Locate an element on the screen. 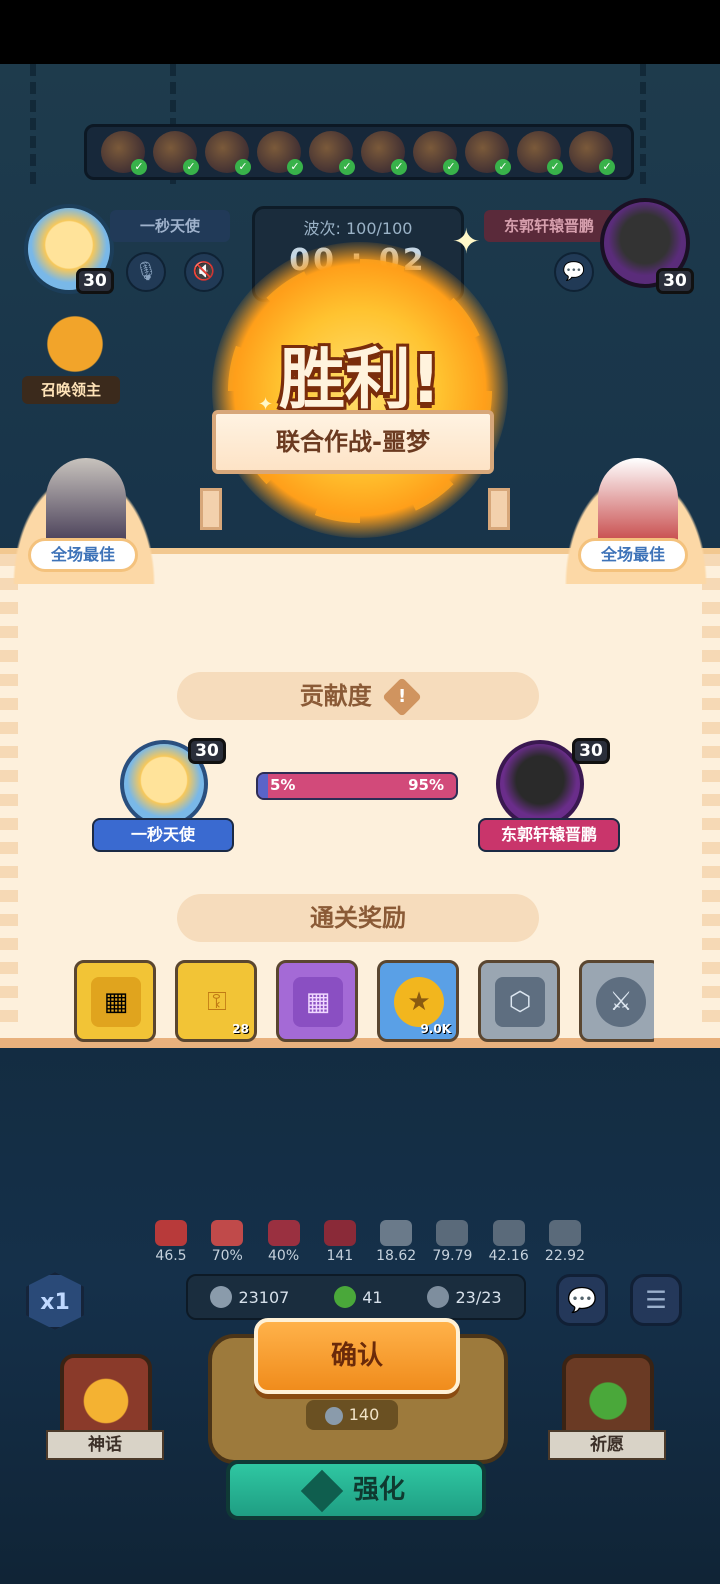 This screenshot has height=1584, width=720. stat-value: 141 is located at coordinates (340, 1256).